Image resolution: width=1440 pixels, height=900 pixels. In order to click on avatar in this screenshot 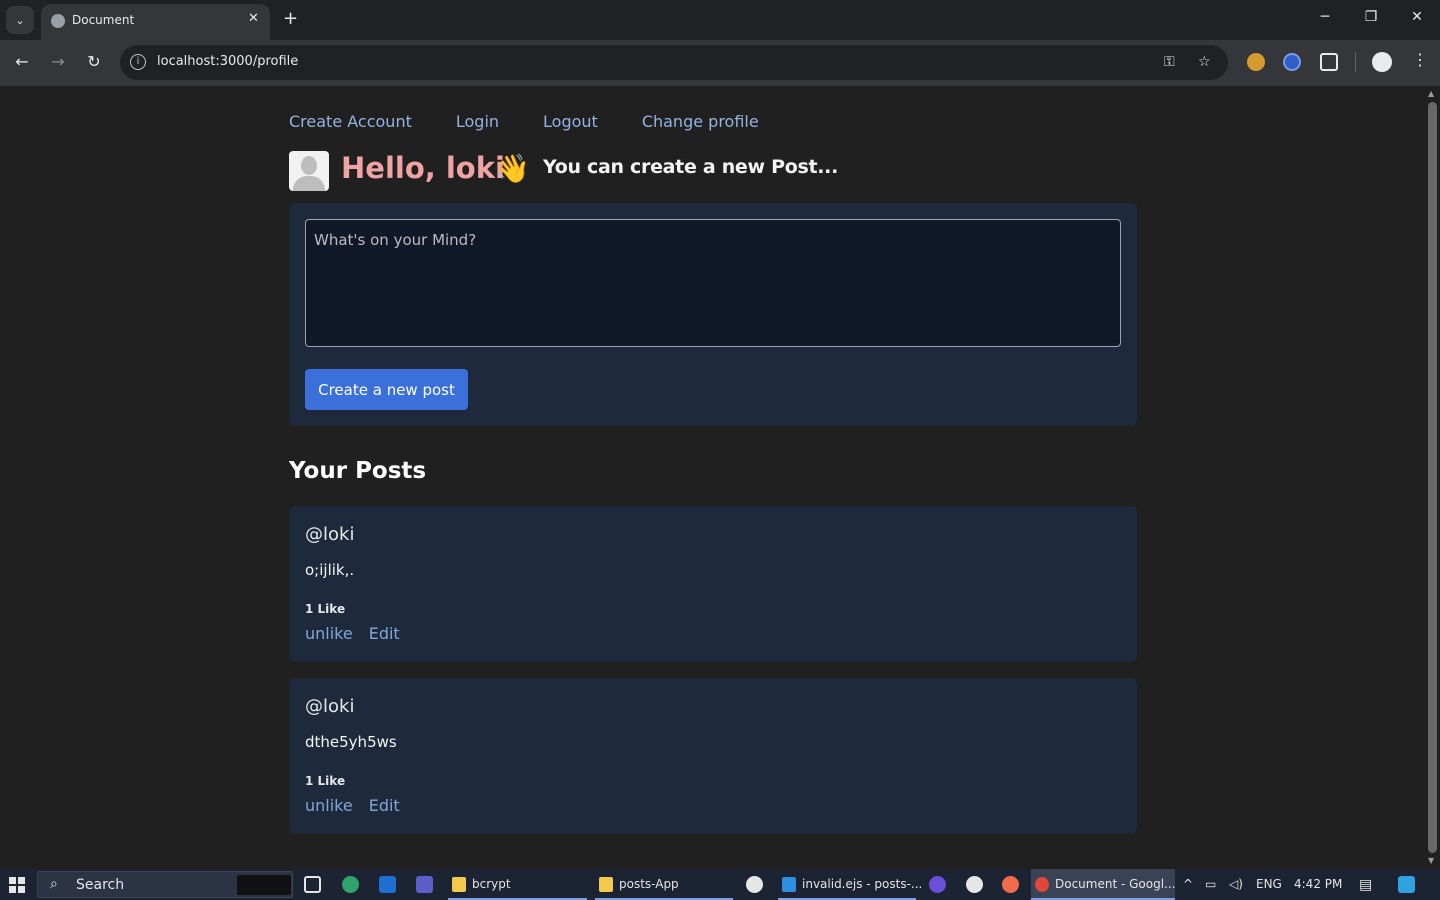, I will do `click(309, 171)`.